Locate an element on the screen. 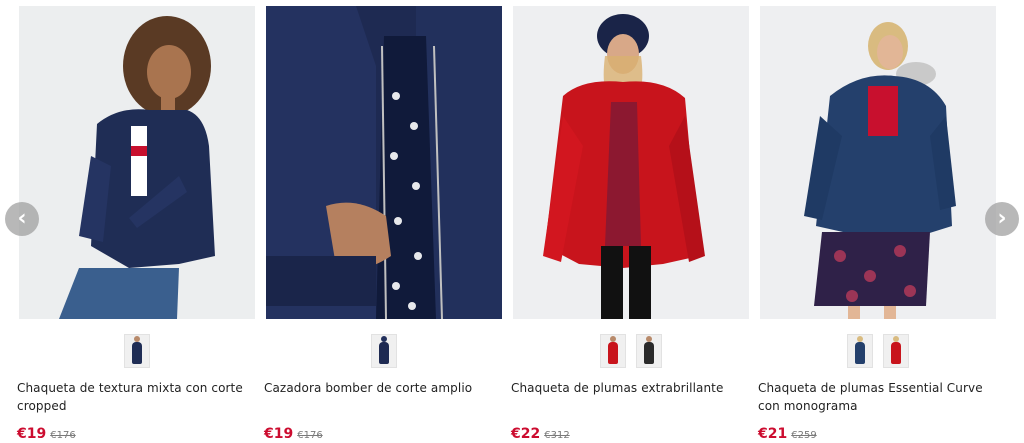  sale-price: €21 is located at coordinates (773, 434).